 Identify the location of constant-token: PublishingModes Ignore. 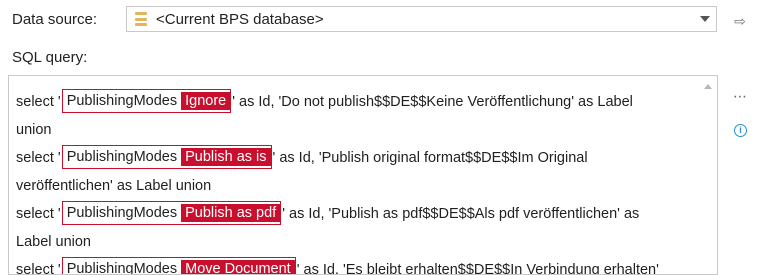
(146, 101).